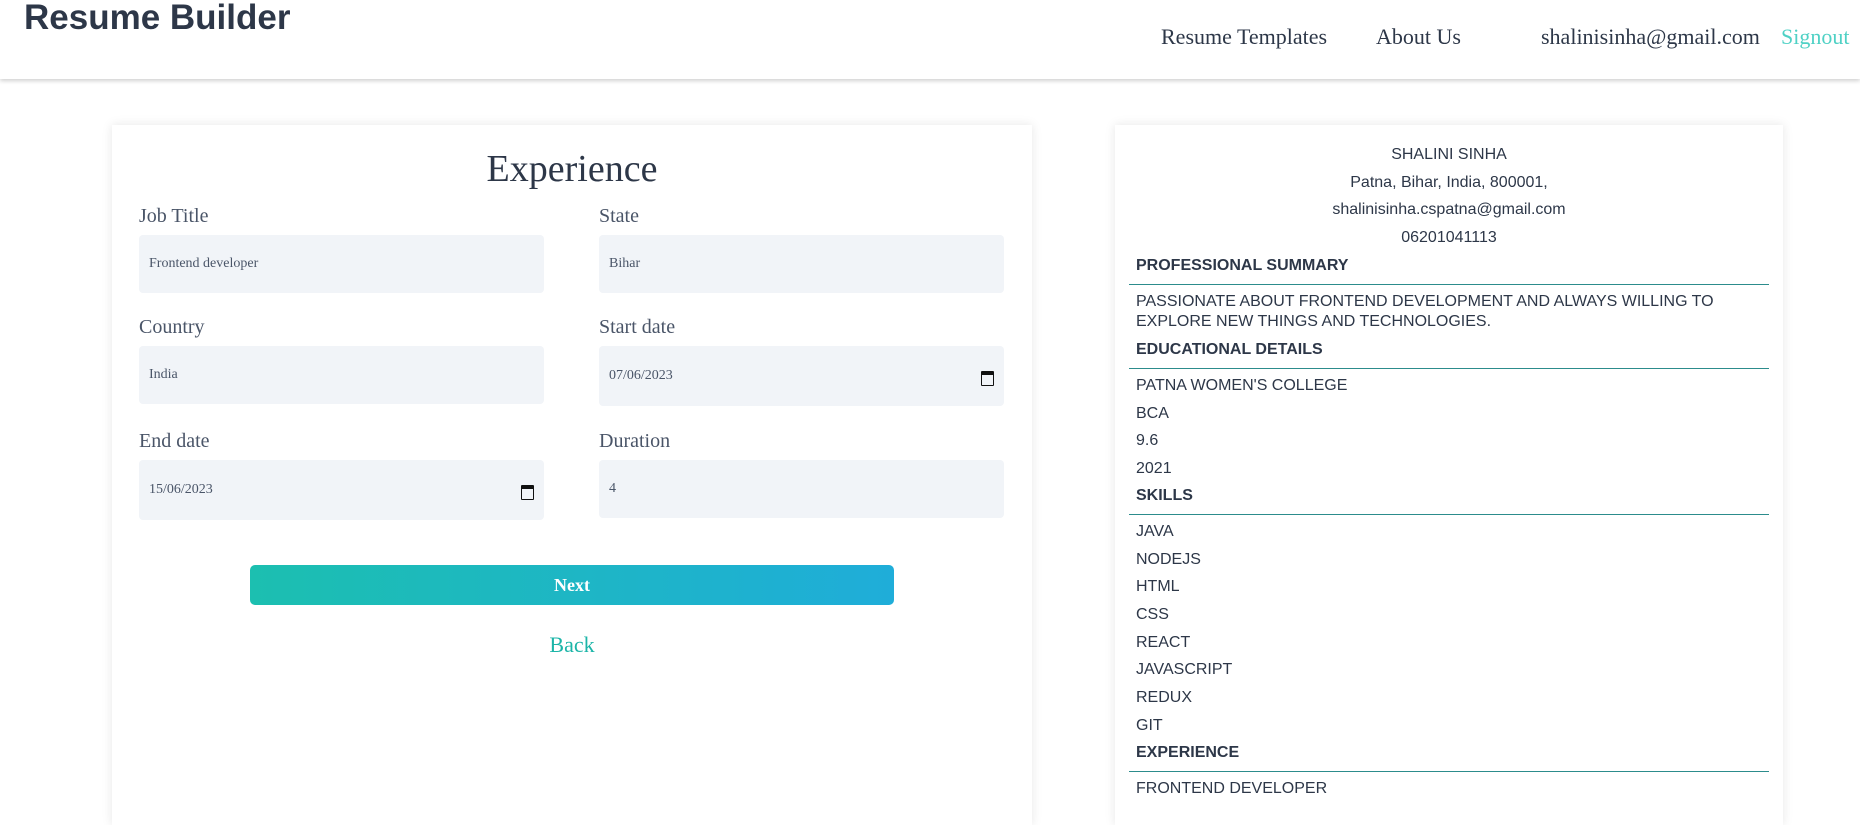 The height and width of the screenshot is (825, 1860). What do you see at coordinates (157, 19) in the screenshot?
I see `brand-title: Resume Builder` at bounding box center [157, 19].